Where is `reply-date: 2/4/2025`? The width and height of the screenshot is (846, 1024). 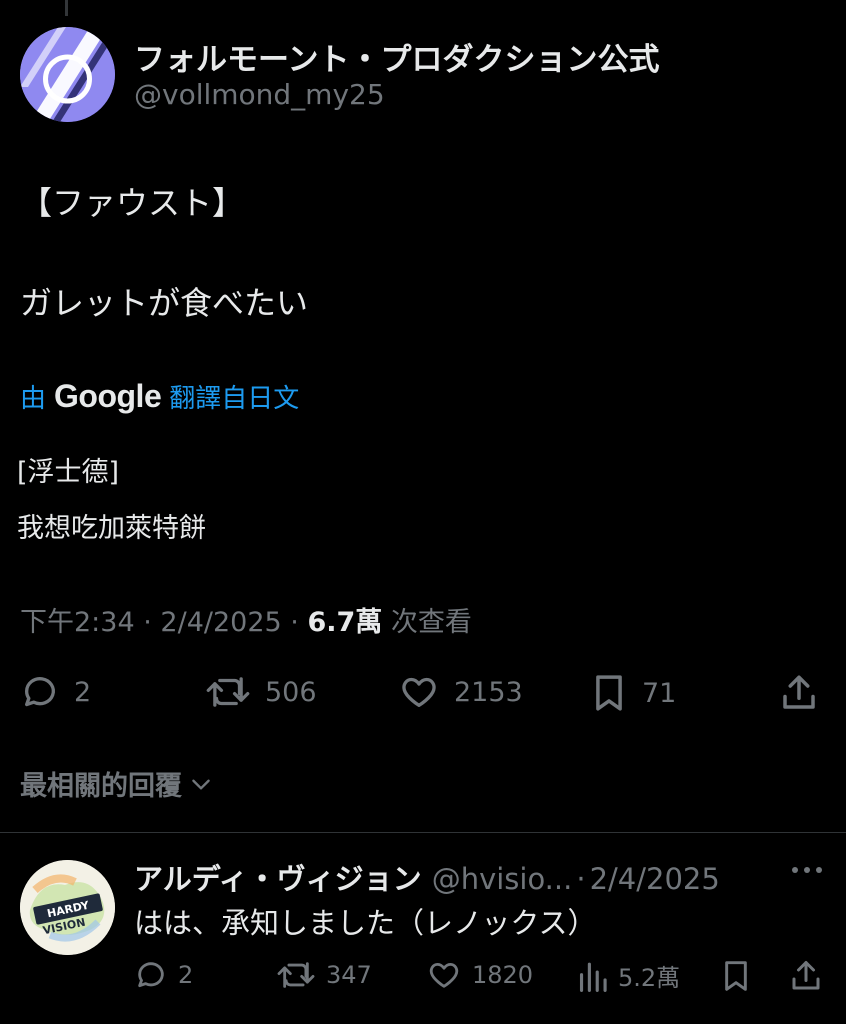 reply-date: 2/4/2025 is located at coordinates (655, 879).